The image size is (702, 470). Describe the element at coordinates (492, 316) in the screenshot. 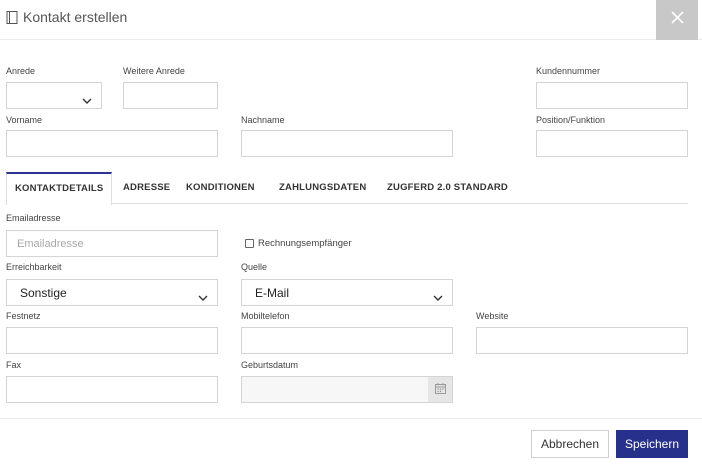

I see `website-label: Website` at that location.